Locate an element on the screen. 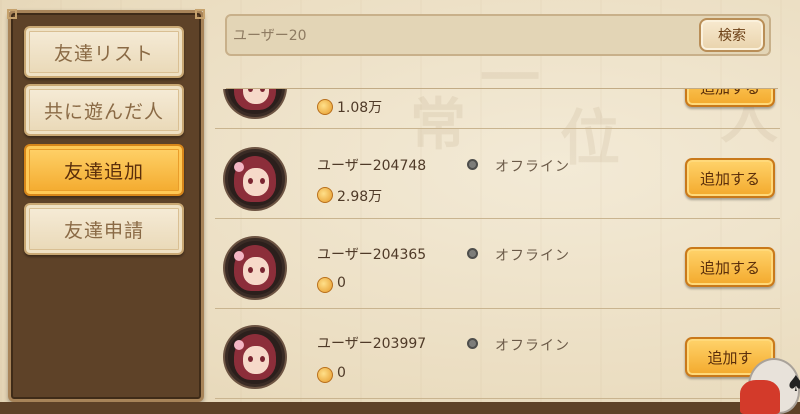 This screenshot has width=800, height=414. search-bar: 検索 is located at coordinates (498, 35).